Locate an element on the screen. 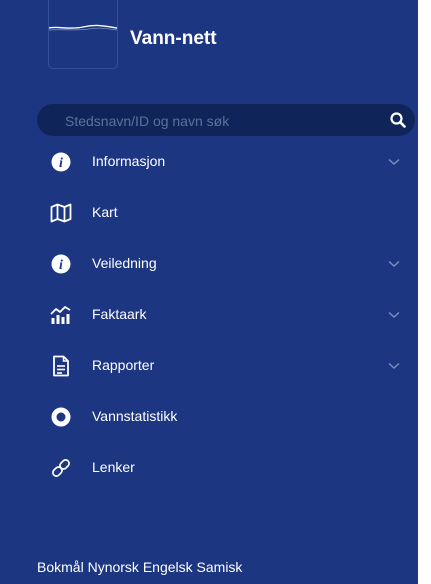  search-input is located at coordinates (215, 121).